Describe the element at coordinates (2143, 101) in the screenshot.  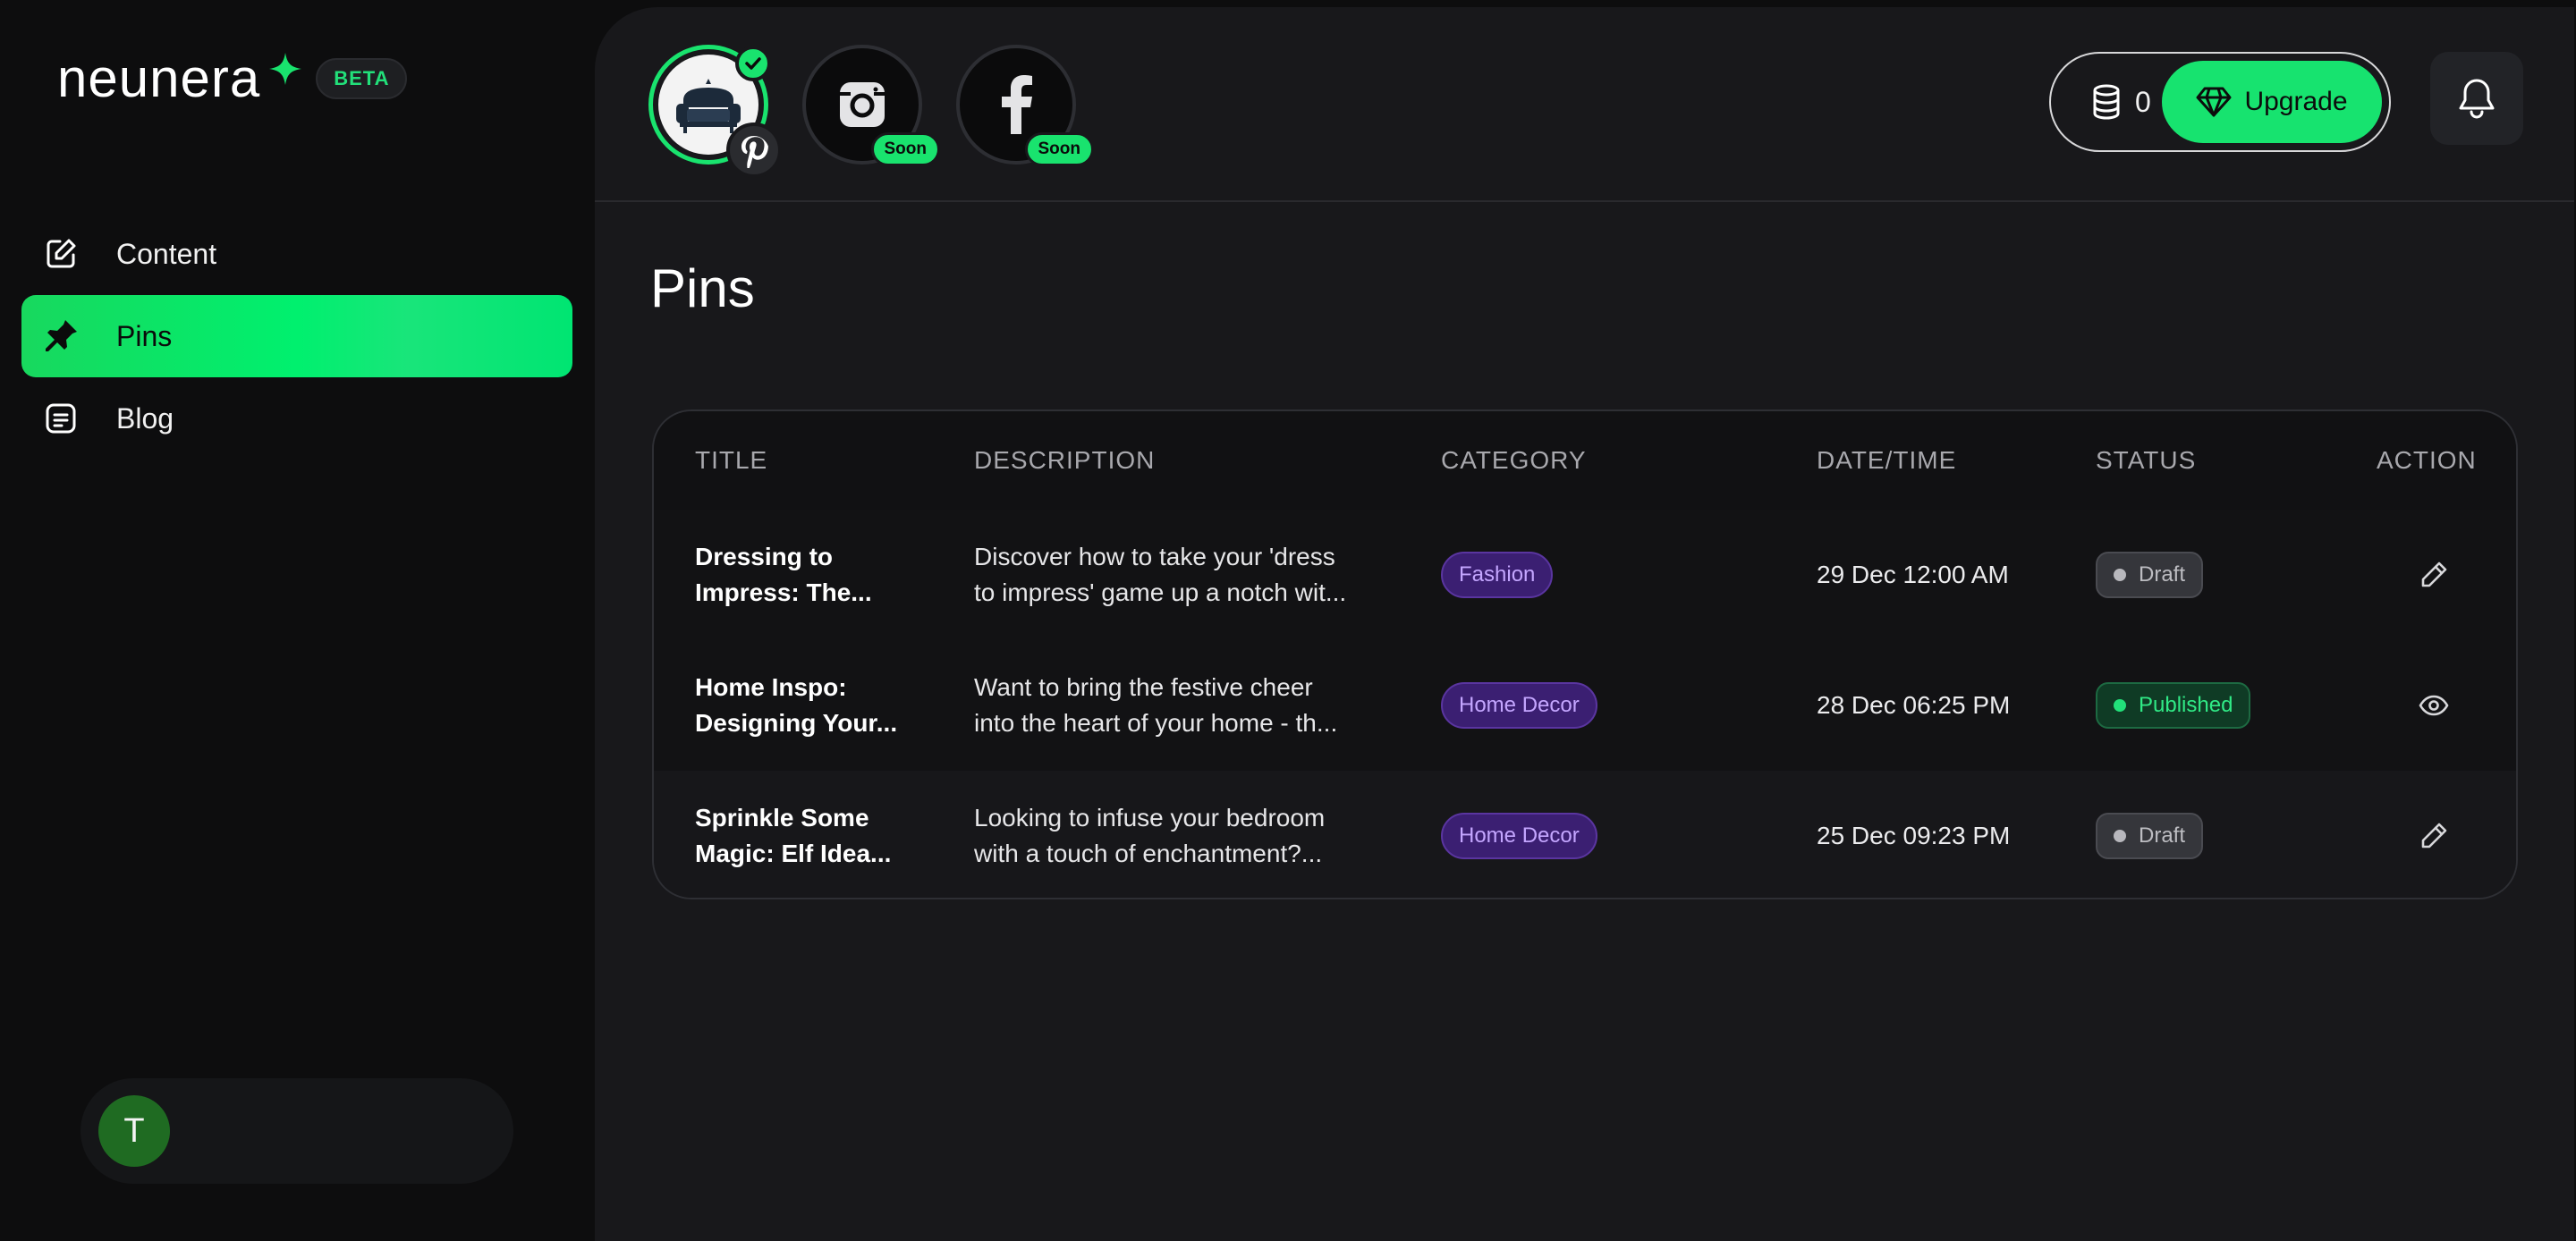
I see `credits-count: 0` at that location.